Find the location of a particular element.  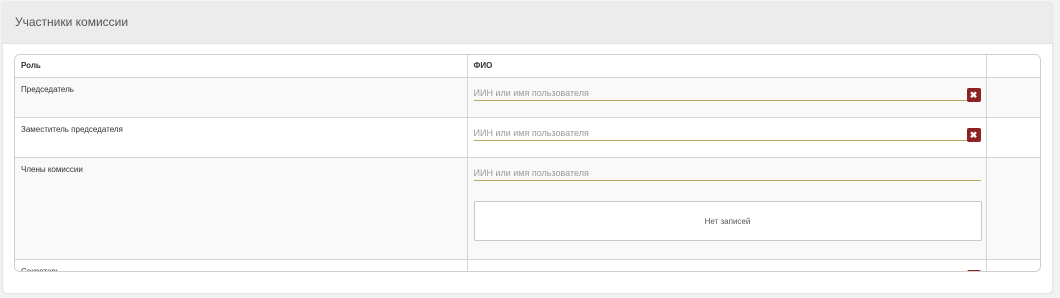

empty-state-text: Нет записей is located at coordinates (727, 221).